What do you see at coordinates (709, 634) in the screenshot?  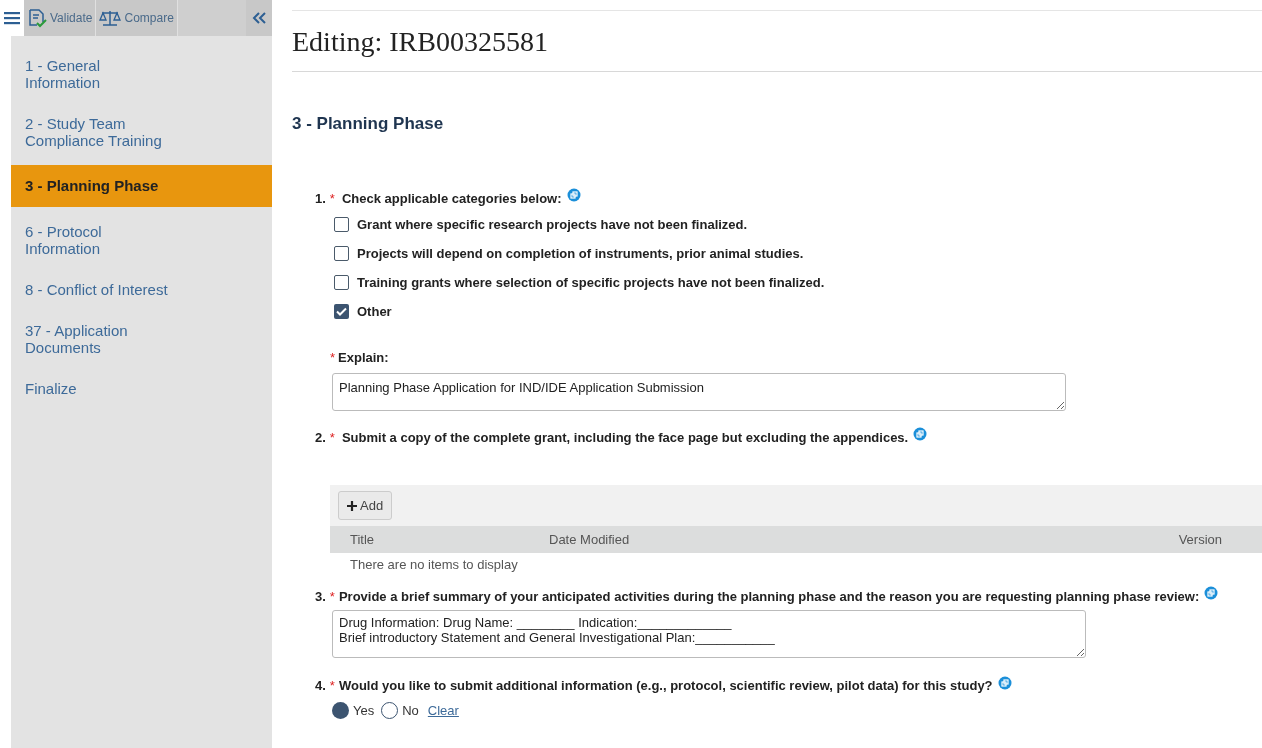 I see `summary-field: Drug Information: Drug Name: ________ Indication:_____________ Brief introductory Statement and General Investigational Plan:___________` at bounding box center [709, 634].